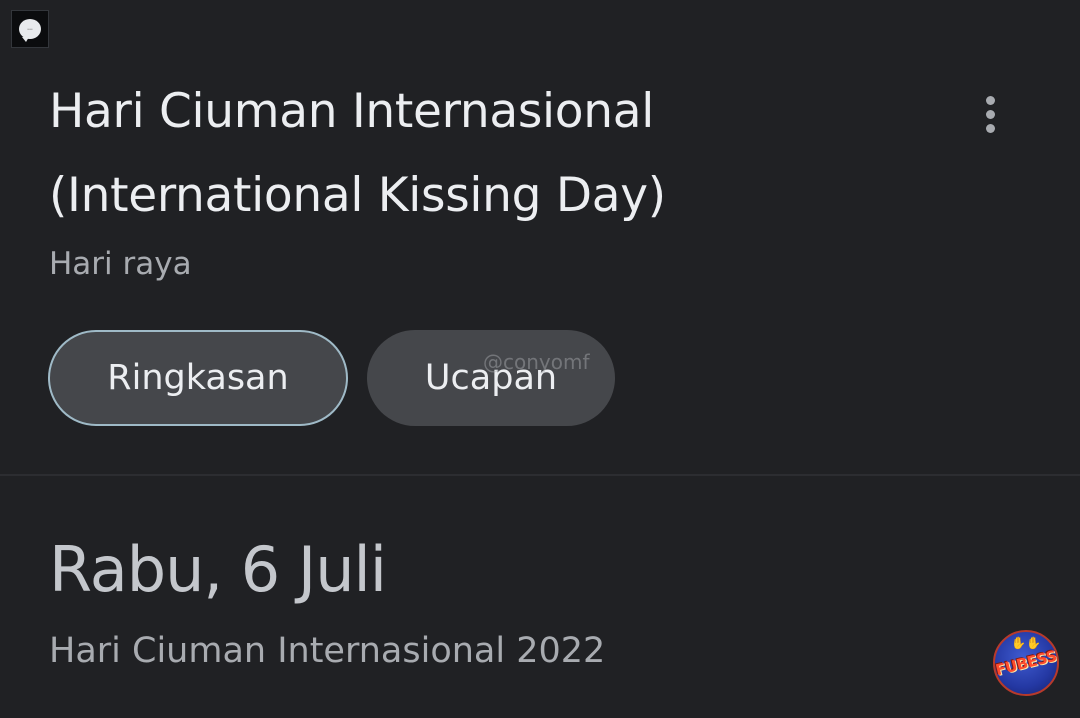 The width and height of the screenshot is (1080, 718). Describe the element at coordinates (218, 569) in the screenshot. I see `event-date: Rabu, 6 Juli` at that location.